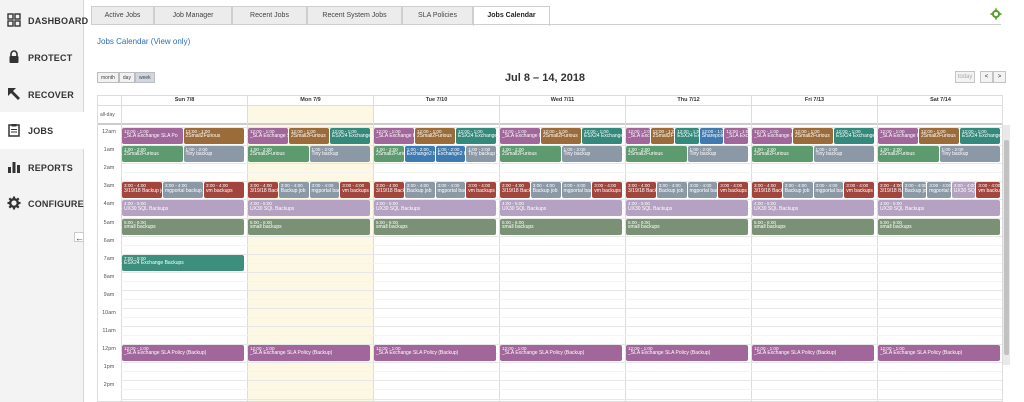 The height and width of the screenshot is (402, 1024). What do you see at coordinates (269, 15) in the screenshot?
I see `tab-recent-jobs: Recent Jobs` at bounding box center [269, 15].